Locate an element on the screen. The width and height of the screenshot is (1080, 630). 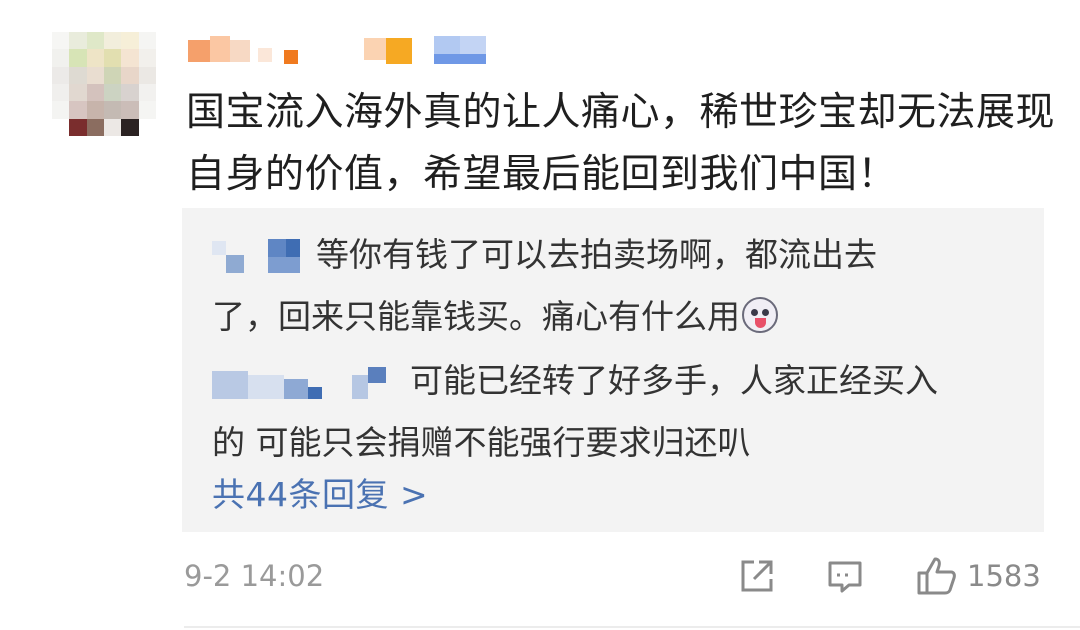
reply-item: 可能已经转了好多手，人家正经买入 的 可能只会捐赠不能强行要求归还叭 is located at coordinates (612, 412).